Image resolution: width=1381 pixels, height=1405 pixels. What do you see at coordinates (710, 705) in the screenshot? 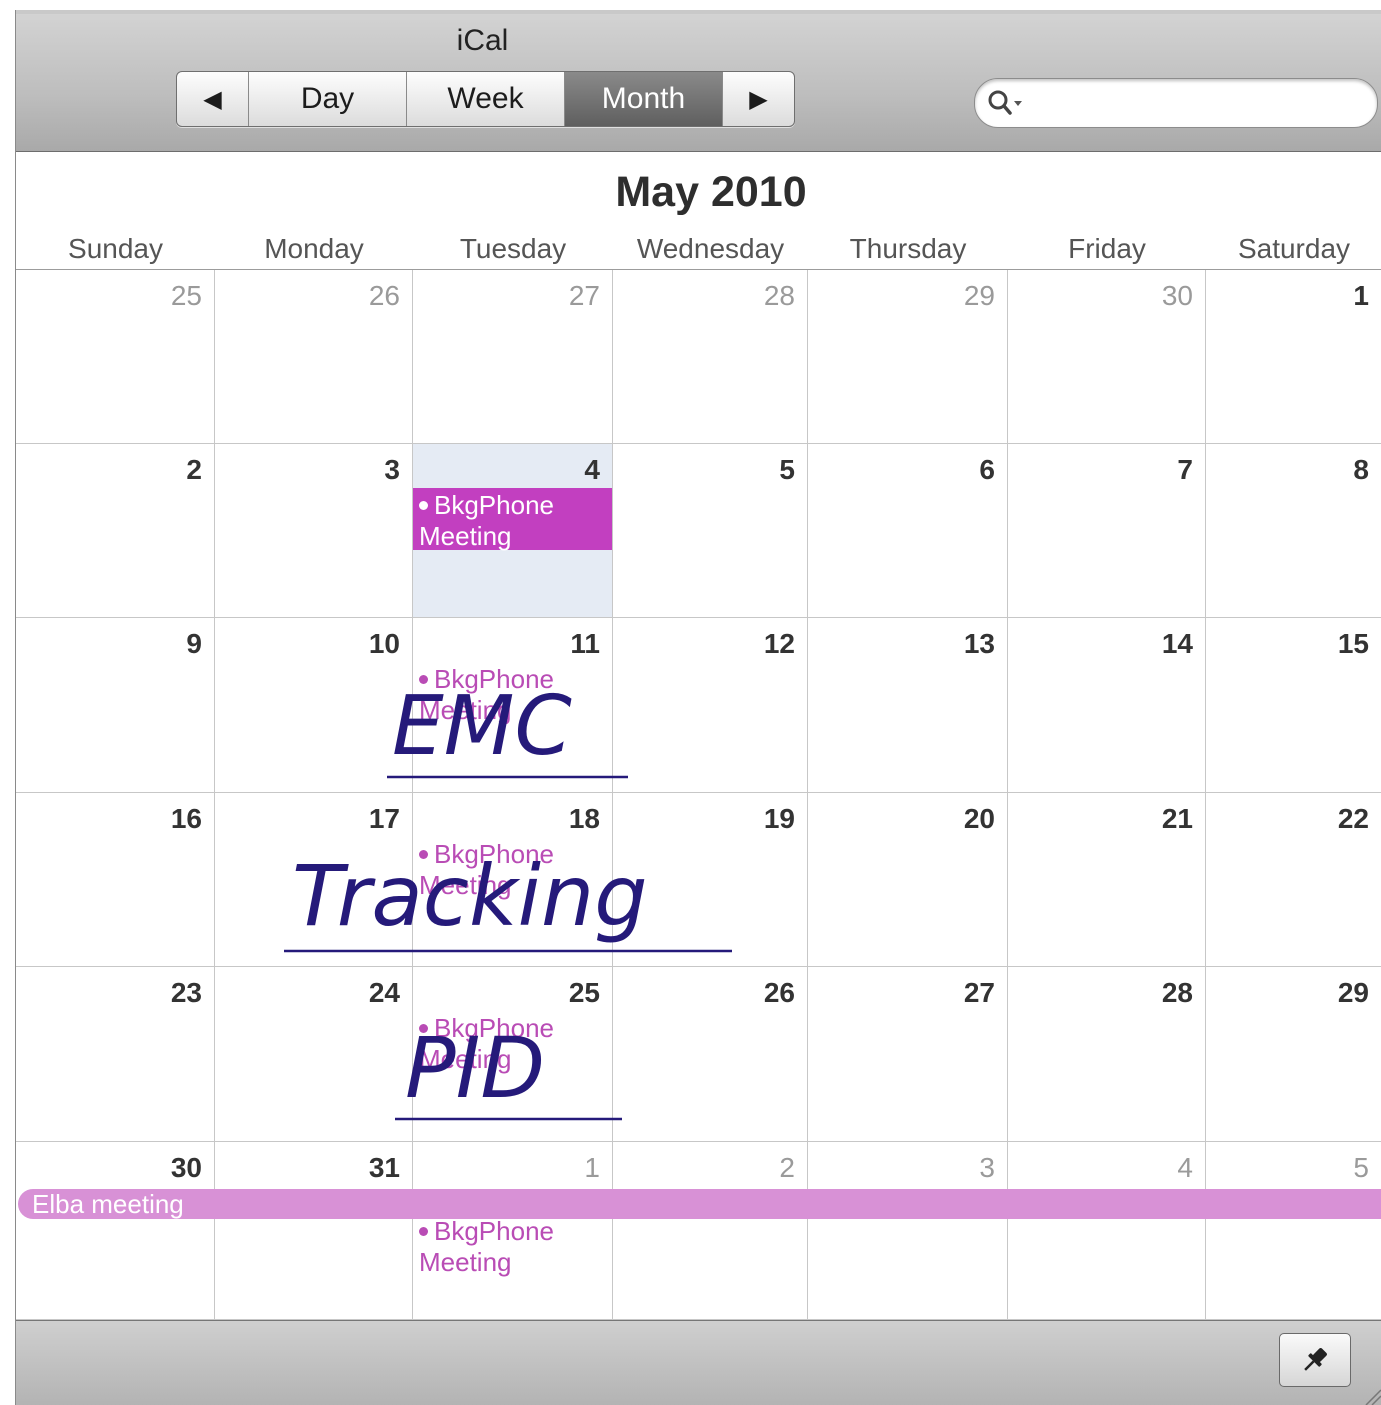
I see `day-cell: 12` at bounding box center [710, 705].